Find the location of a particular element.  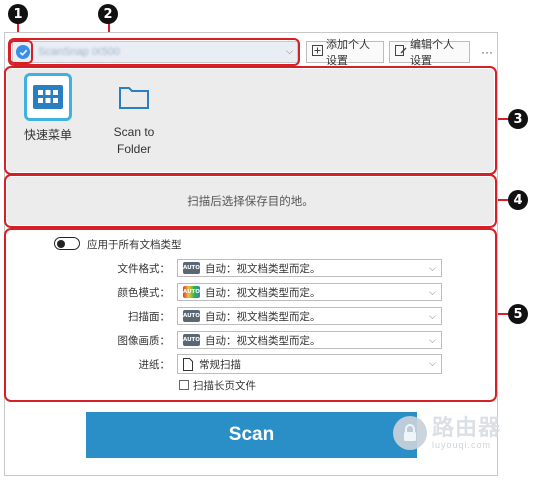

watermark-cn: 路由器 is located at coordinates (467, 427).